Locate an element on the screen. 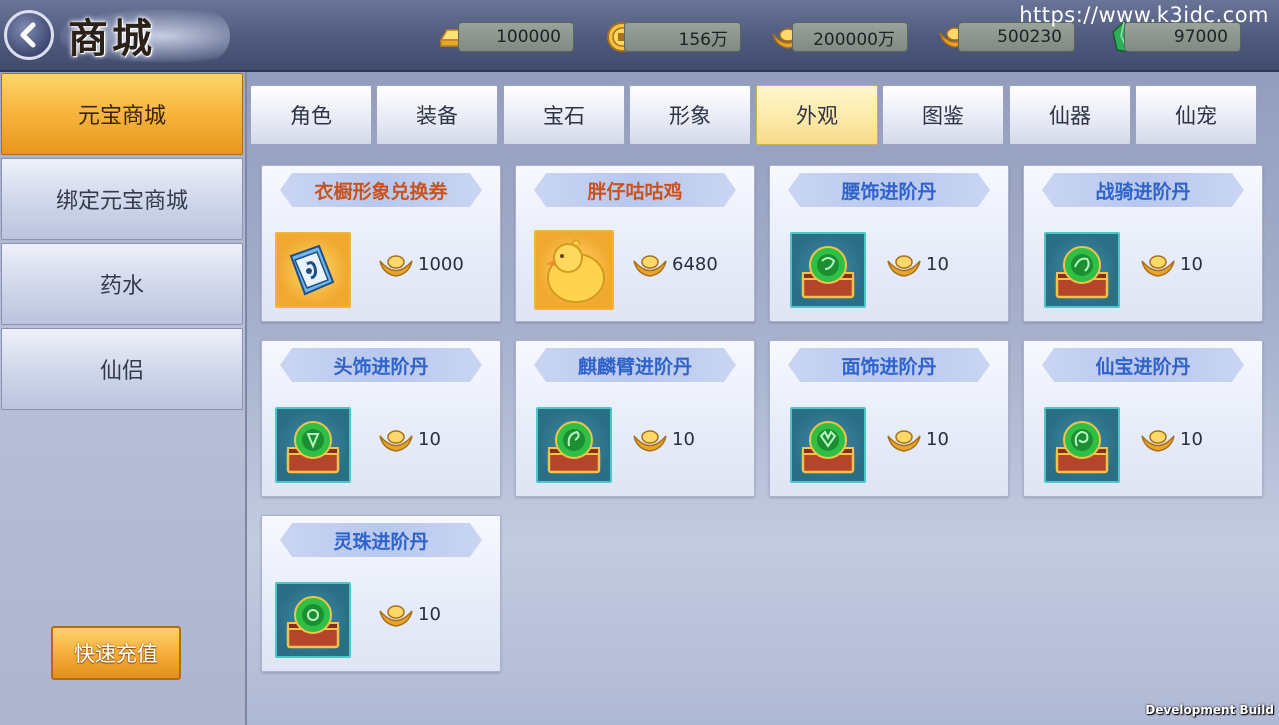 The image size is (1279, 725). sidebar-item-label: 绑定元宝商城 is located at coordinates (121, 201).